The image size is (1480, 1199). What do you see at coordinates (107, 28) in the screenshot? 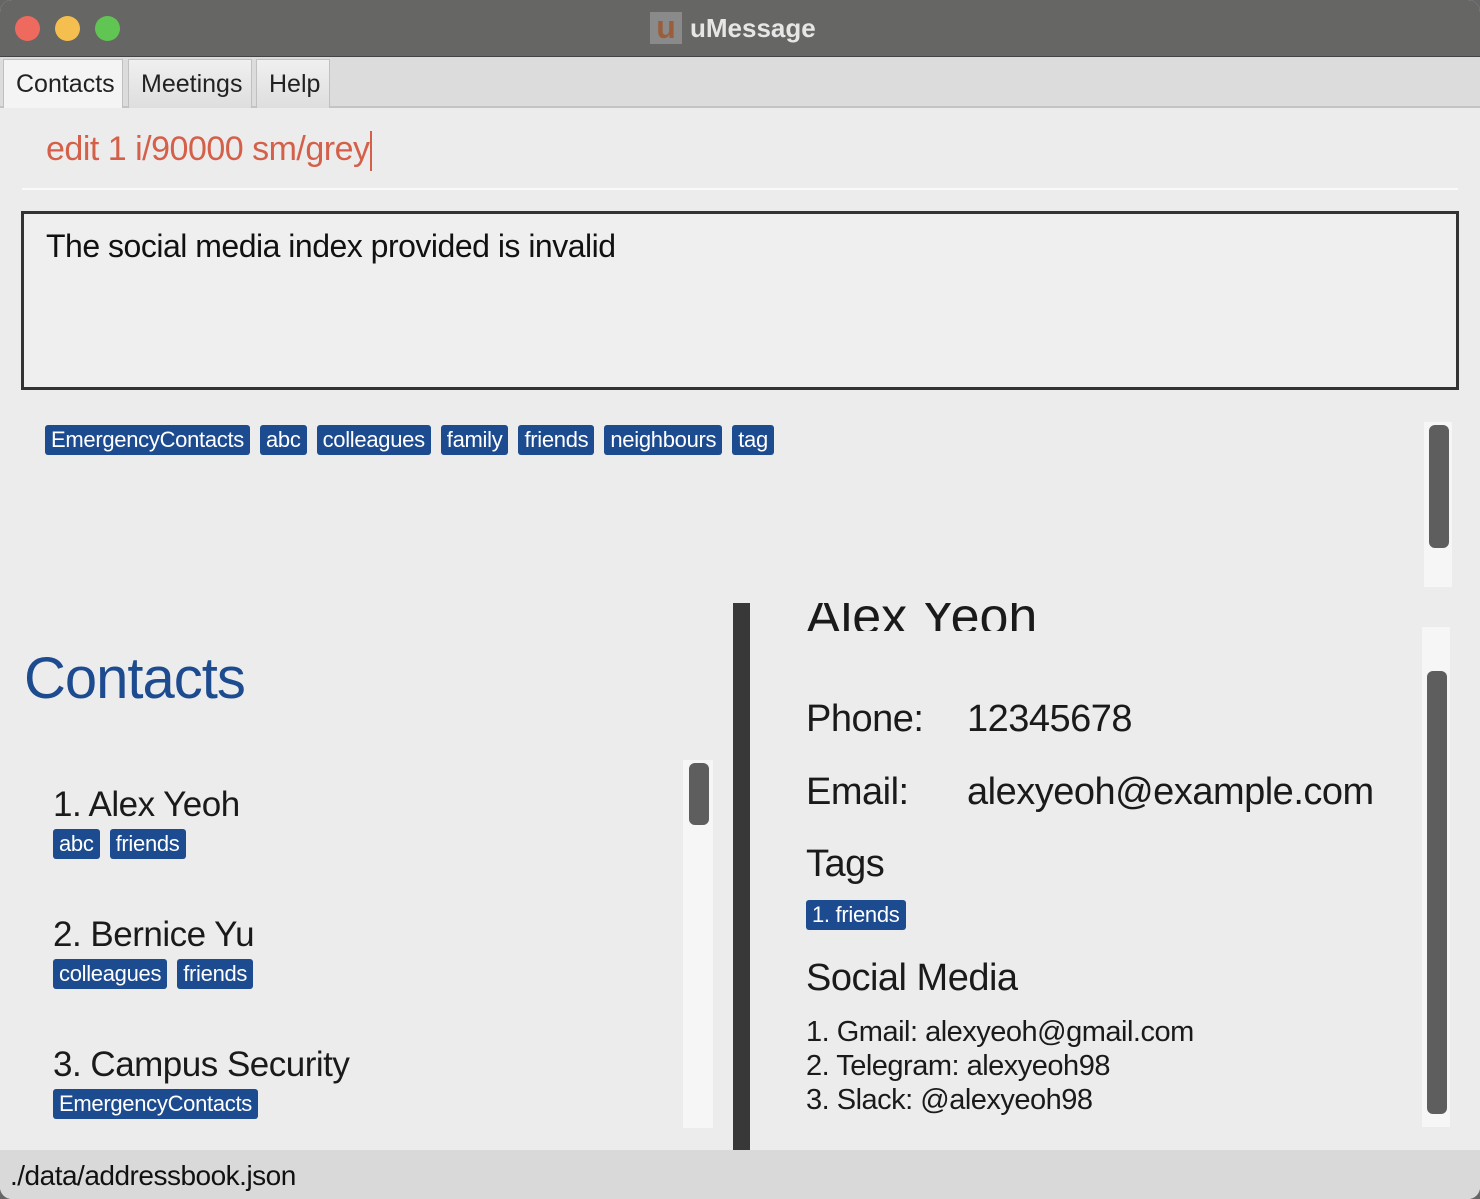
I see `maximize-window-button` at bounding box center [107, 28].